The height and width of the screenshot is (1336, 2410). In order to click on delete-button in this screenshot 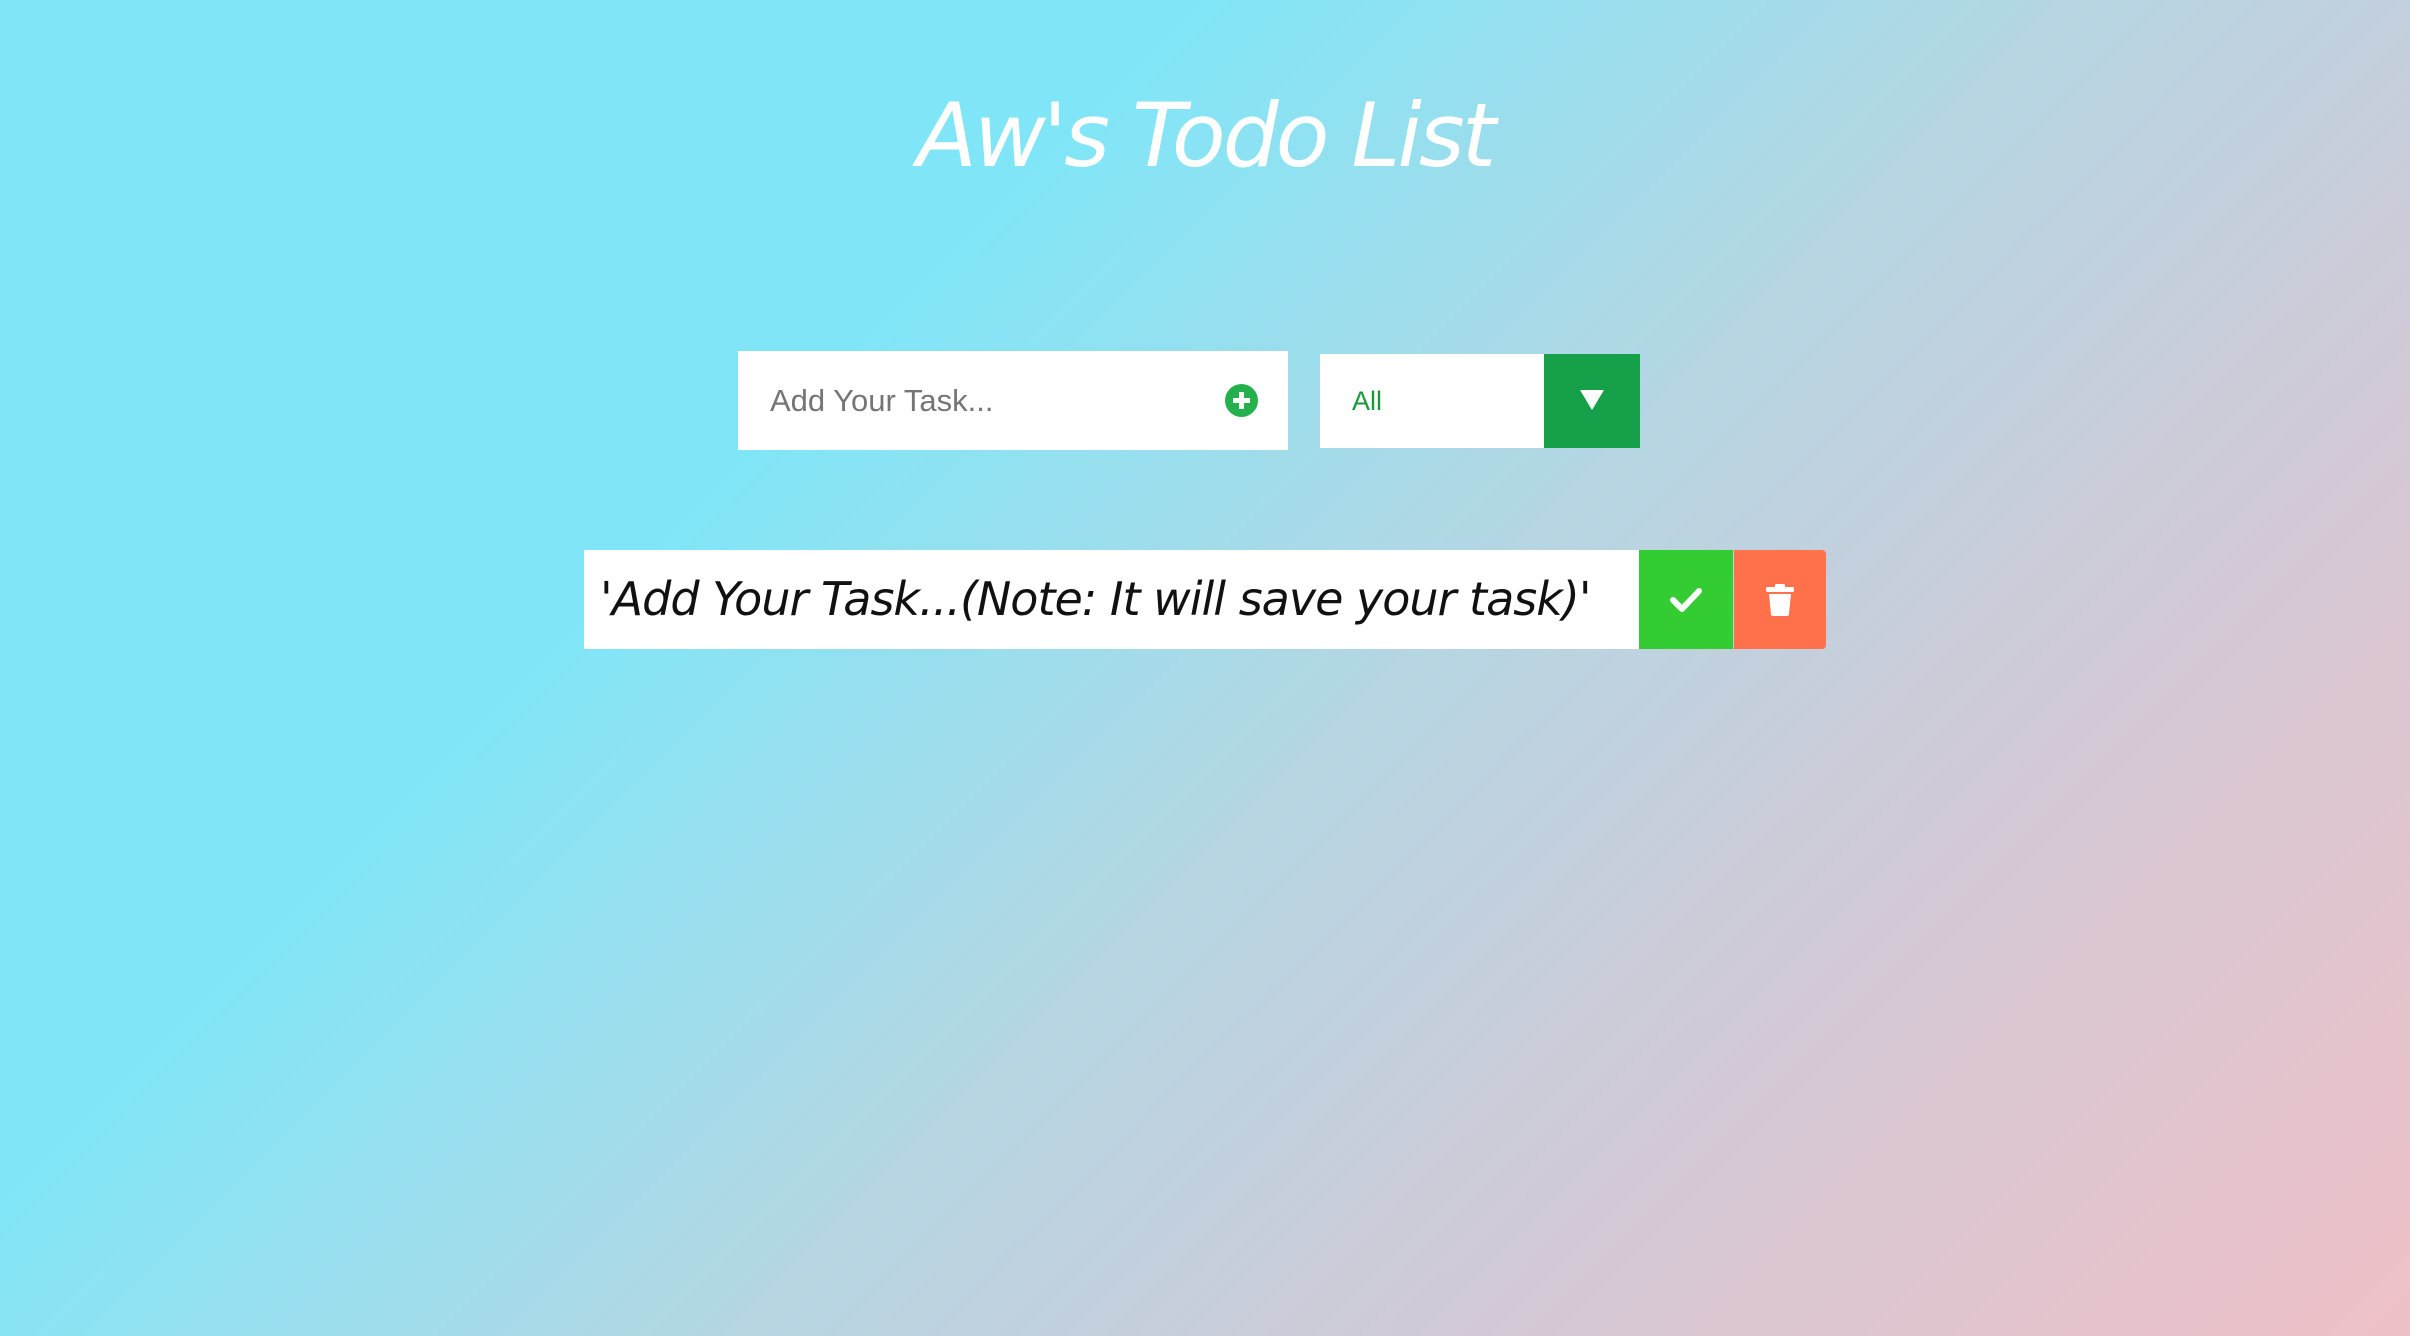, I will do `click(1780, 599)`.